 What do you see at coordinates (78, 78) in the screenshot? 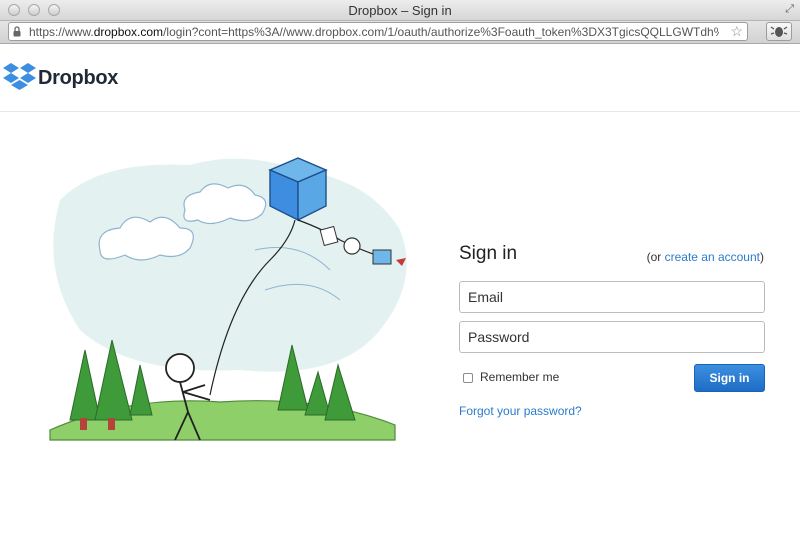
I see `logo-text: Dropbox` at bounding box center [78, 78].